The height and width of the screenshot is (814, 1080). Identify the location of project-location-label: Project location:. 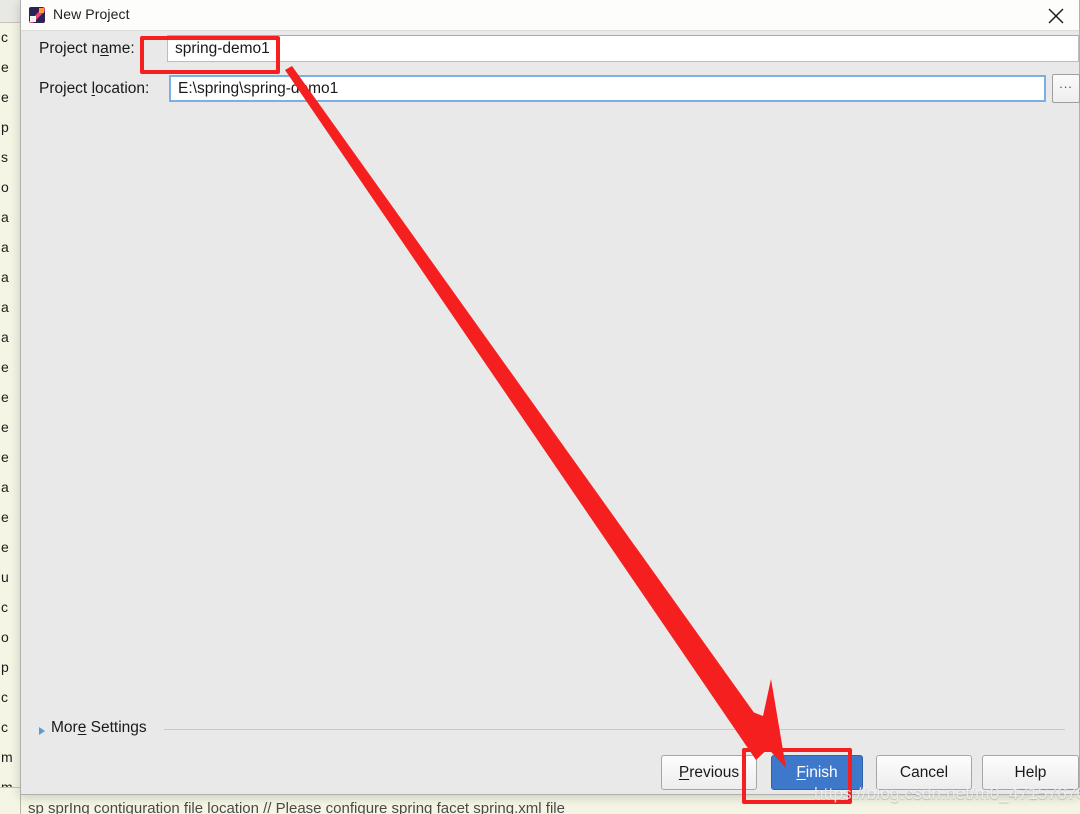
(94, 88).